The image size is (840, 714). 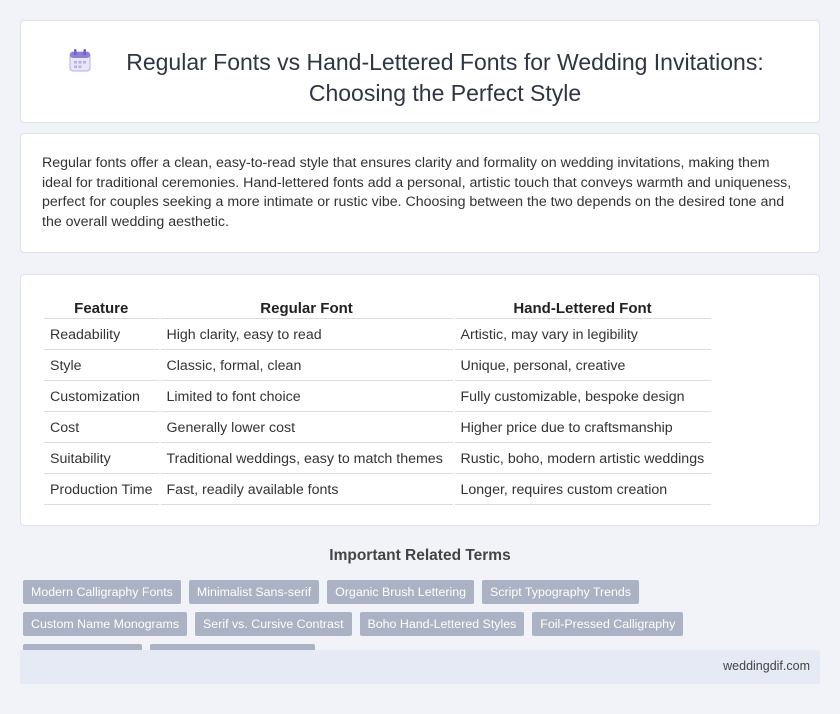 What do you see at coordinates (766, 666) in the screenshot?
I see `footer-site-link: weddingdif.com` at bounding box center [766, 666].